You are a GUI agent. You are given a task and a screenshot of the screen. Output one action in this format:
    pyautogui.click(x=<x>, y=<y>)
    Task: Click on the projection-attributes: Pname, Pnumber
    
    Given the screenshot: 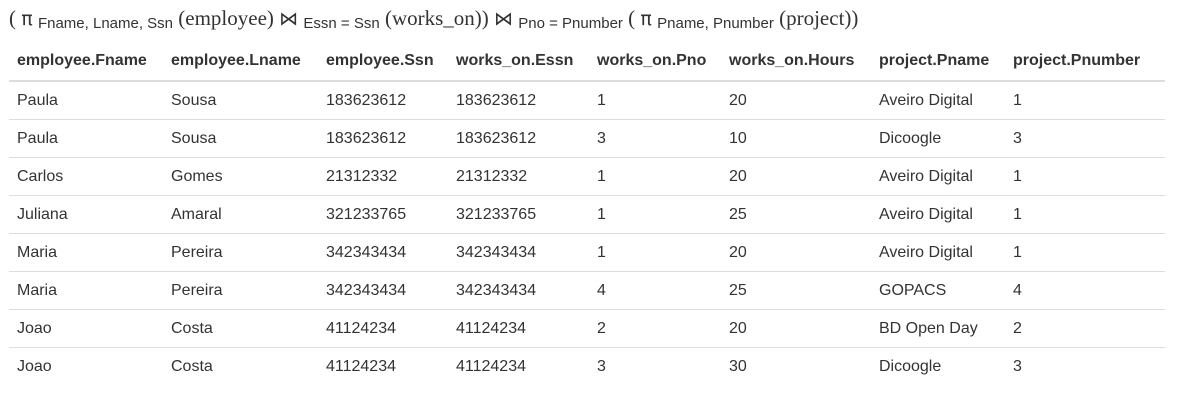 What is the action you would take?
    pyautogui.click(x=715, y=23)
    